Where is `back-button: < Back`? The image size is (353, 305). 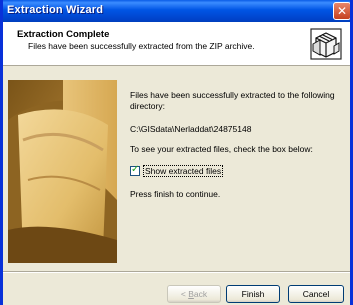
back-button: < Back is located at coordinates (194, 294).